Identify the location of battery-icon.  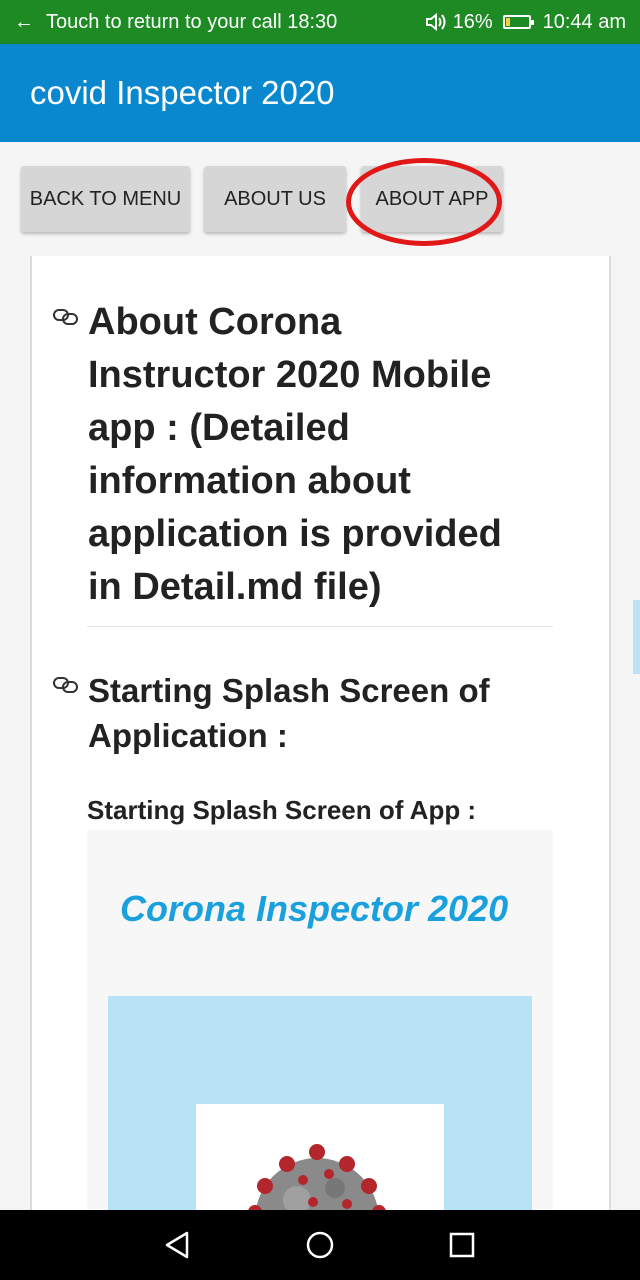
(518, 22).